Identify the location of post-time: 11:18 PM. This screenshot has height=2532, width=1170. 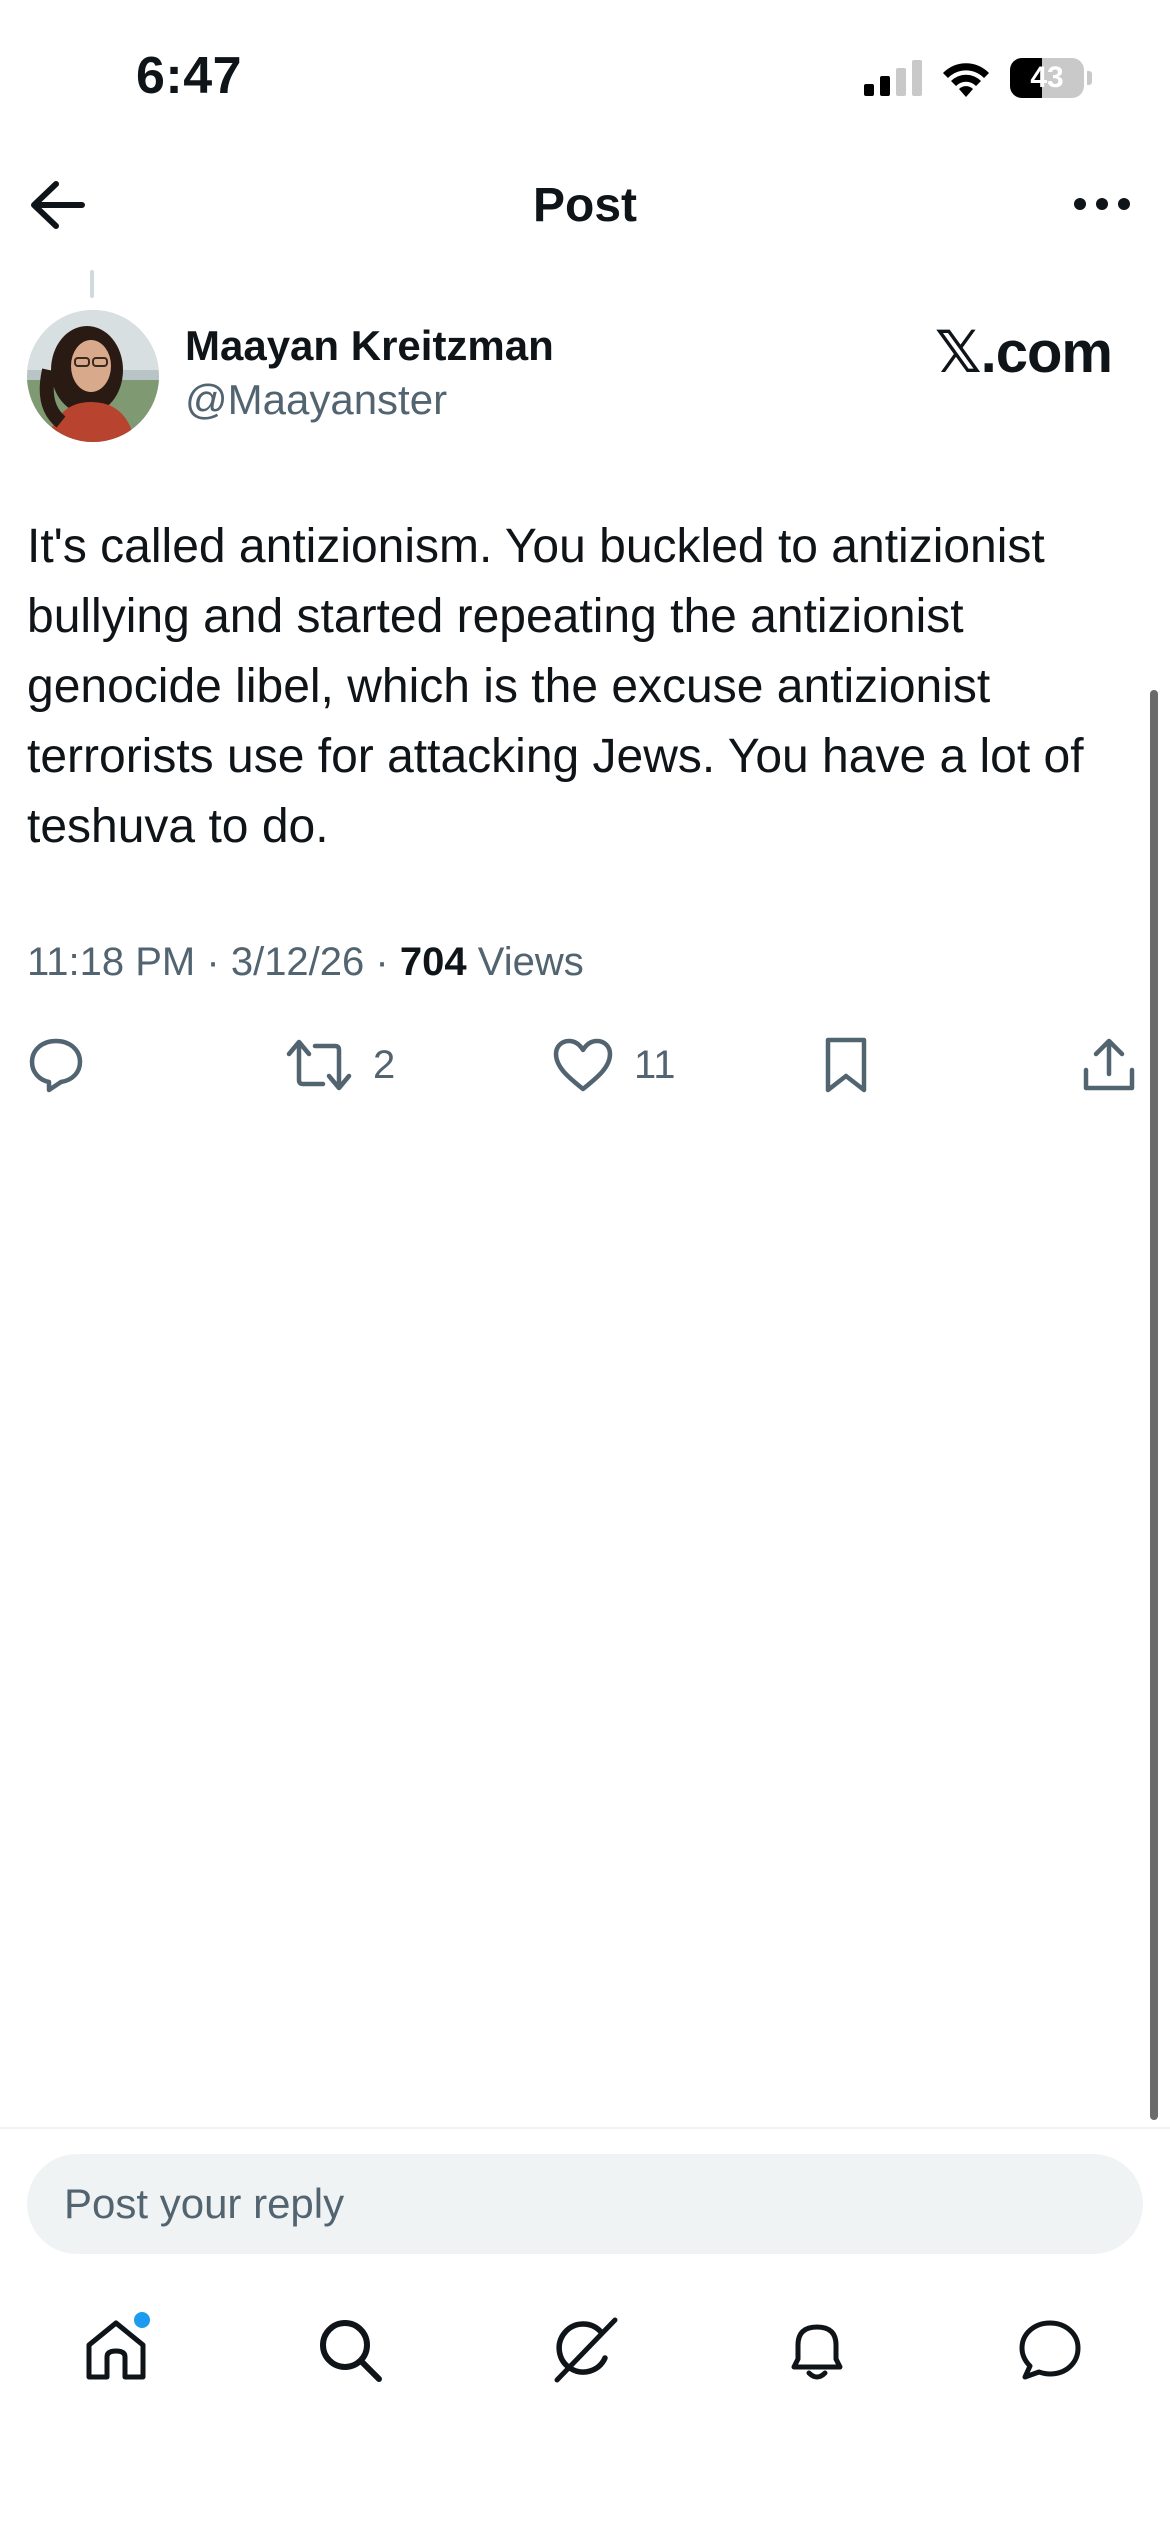
(111, 962).